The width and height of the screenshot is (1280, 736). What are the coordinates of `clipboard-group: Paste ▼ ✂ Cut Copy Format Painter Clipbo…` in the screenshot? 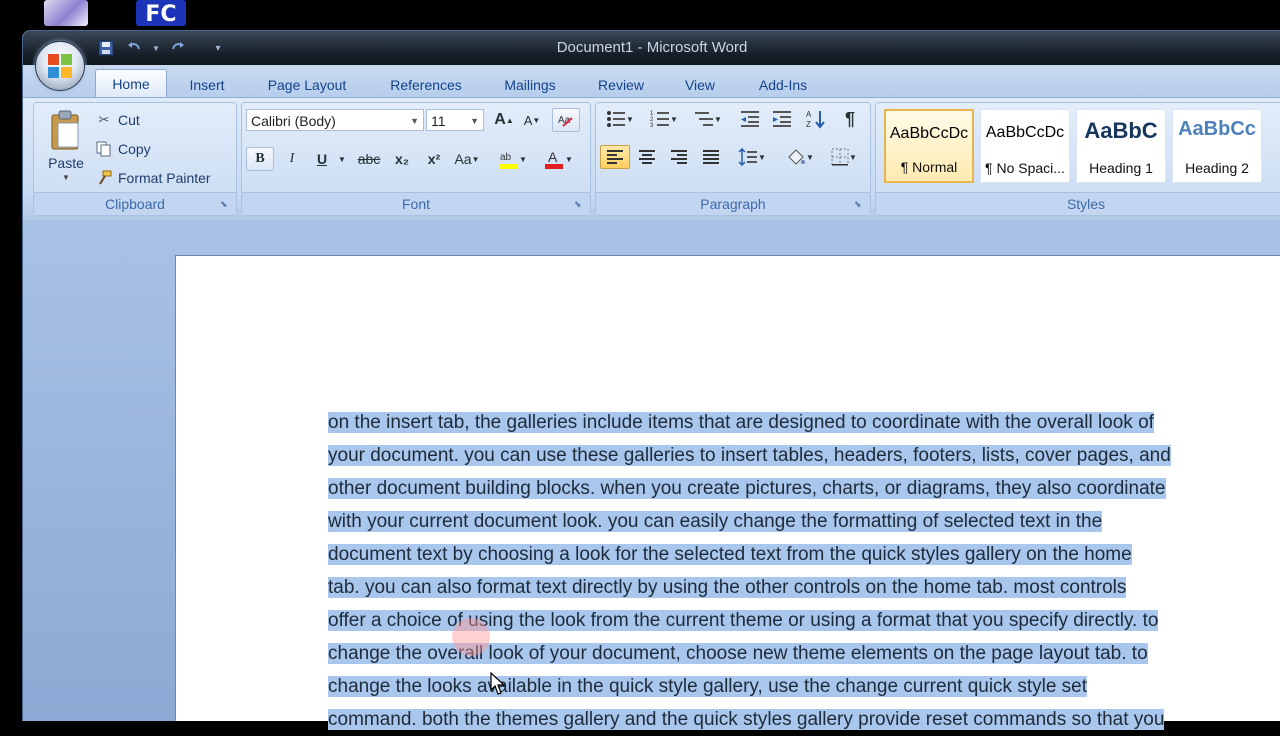 It's located at (135, 159).